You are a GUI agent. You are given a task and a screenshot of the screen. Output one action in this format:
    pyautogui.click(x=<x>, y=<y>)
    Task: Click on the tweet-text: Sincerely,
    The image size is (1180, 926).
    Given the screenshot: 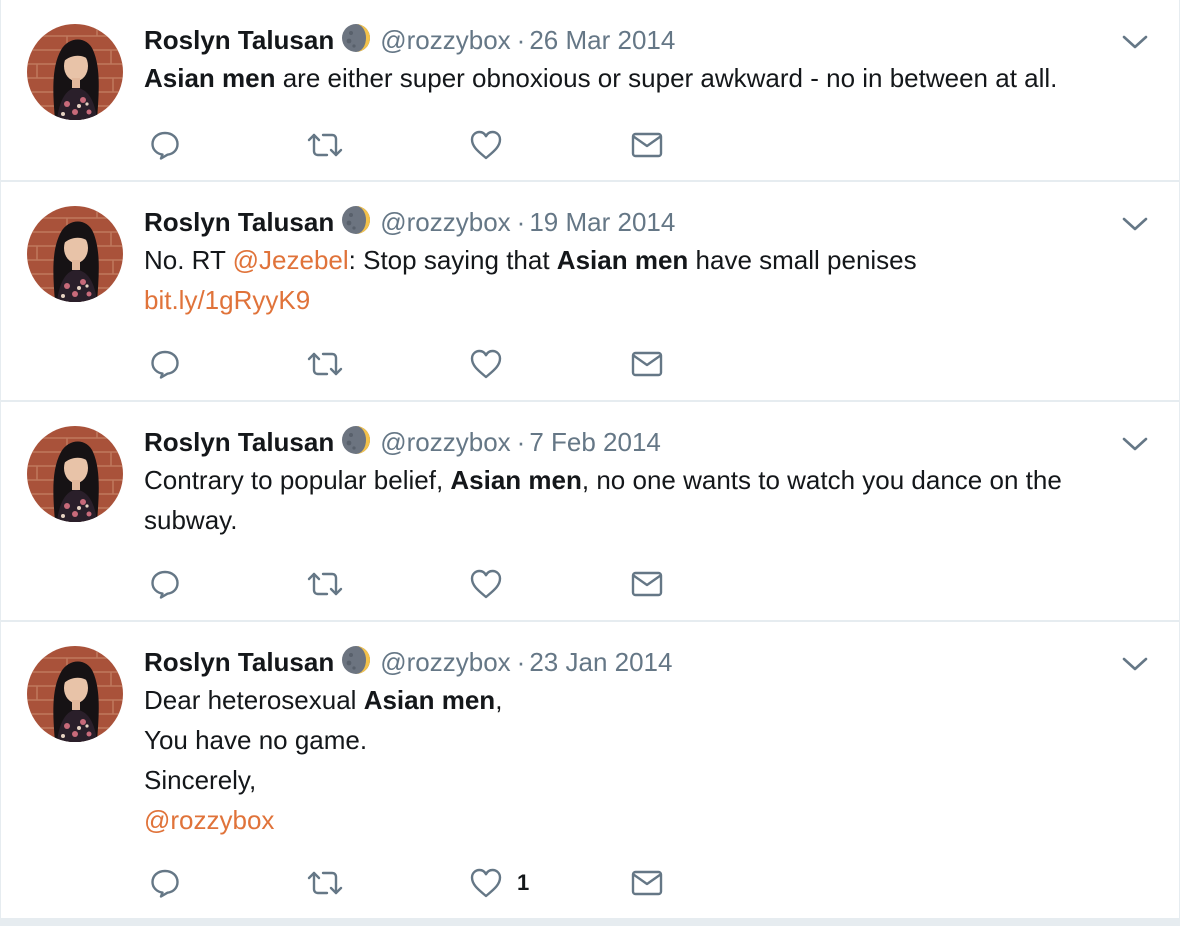 What is the action you would take?
    pyautogui.click(x=200, y=780)
    